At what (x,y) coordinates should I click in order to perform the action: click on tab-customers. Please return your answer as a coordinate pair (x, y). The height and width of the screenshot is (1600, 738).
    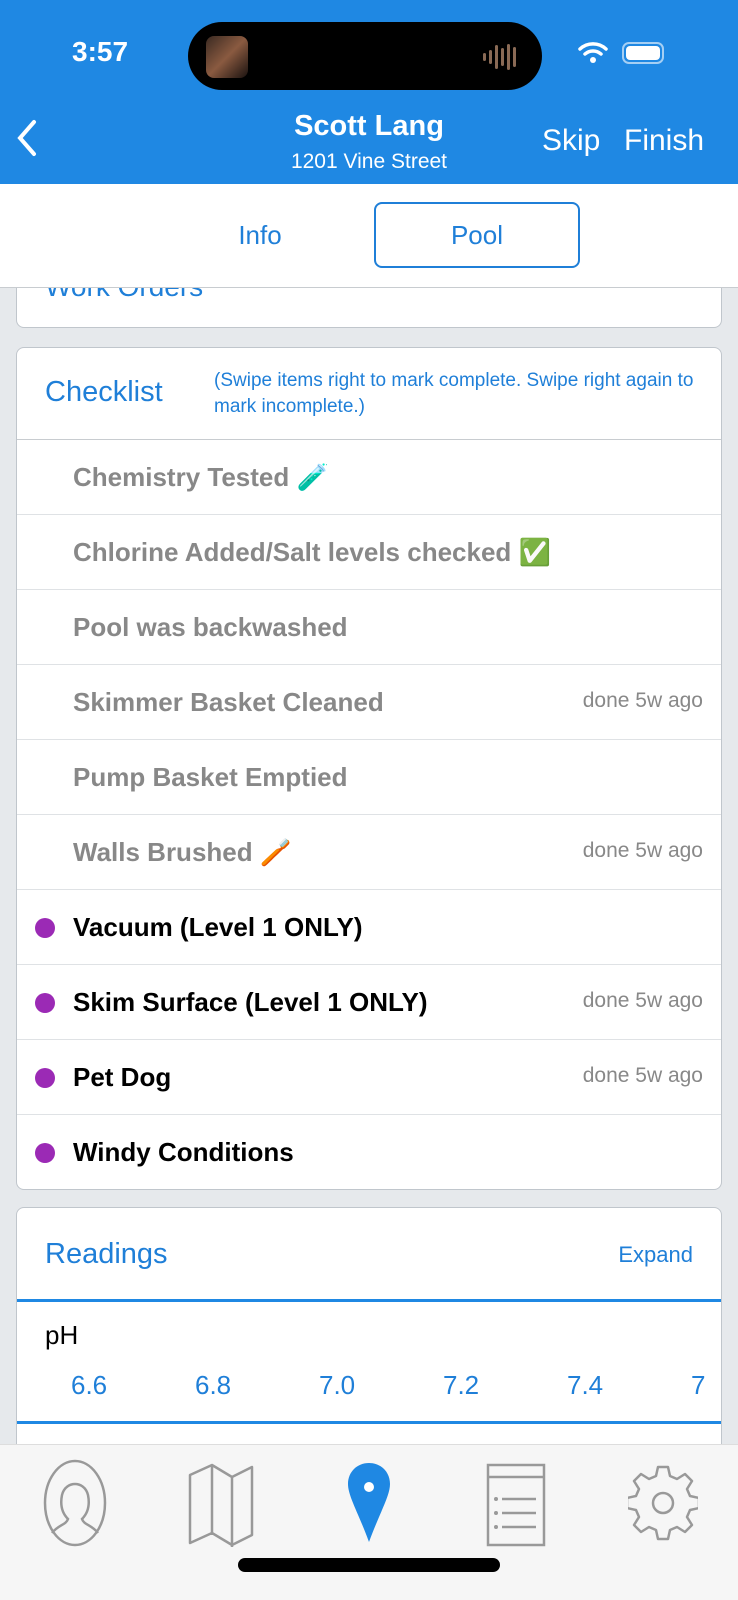
    Looking at the image, I should click on (75, 1503).